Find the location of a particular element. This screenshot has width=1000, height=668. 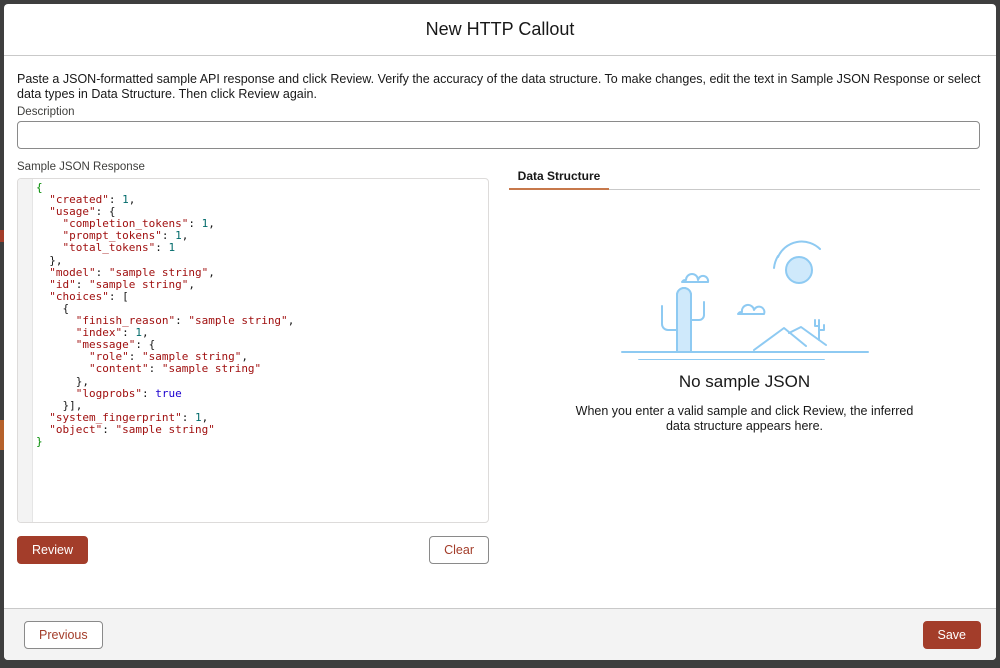

editor-actions: Review Clear is located at coordinates (253, 550).